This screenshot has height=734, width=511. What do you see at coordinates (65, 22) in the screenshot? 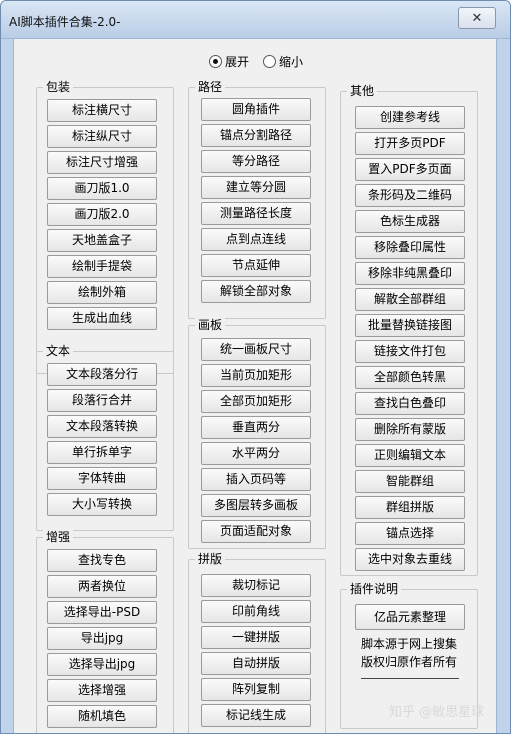
I see `window-title: AI脚本插件合集-2.0-` at bounding box center [65, 22].